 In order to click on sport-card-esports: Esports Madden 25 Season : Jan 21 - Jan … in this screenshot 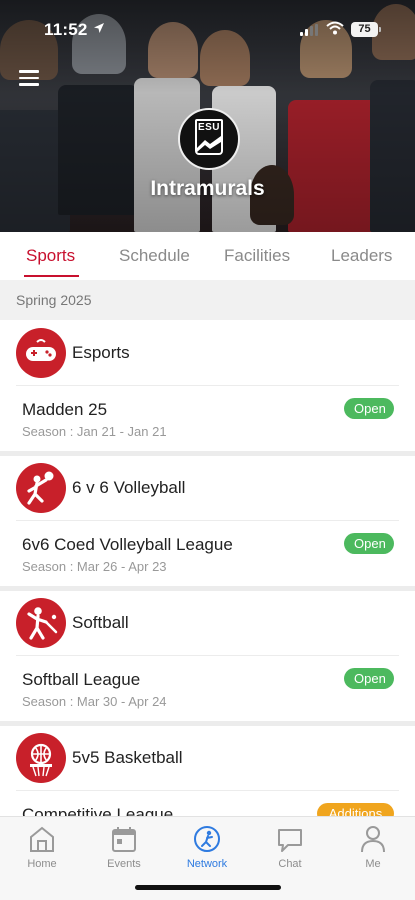, I will do `click(207, 385)`.